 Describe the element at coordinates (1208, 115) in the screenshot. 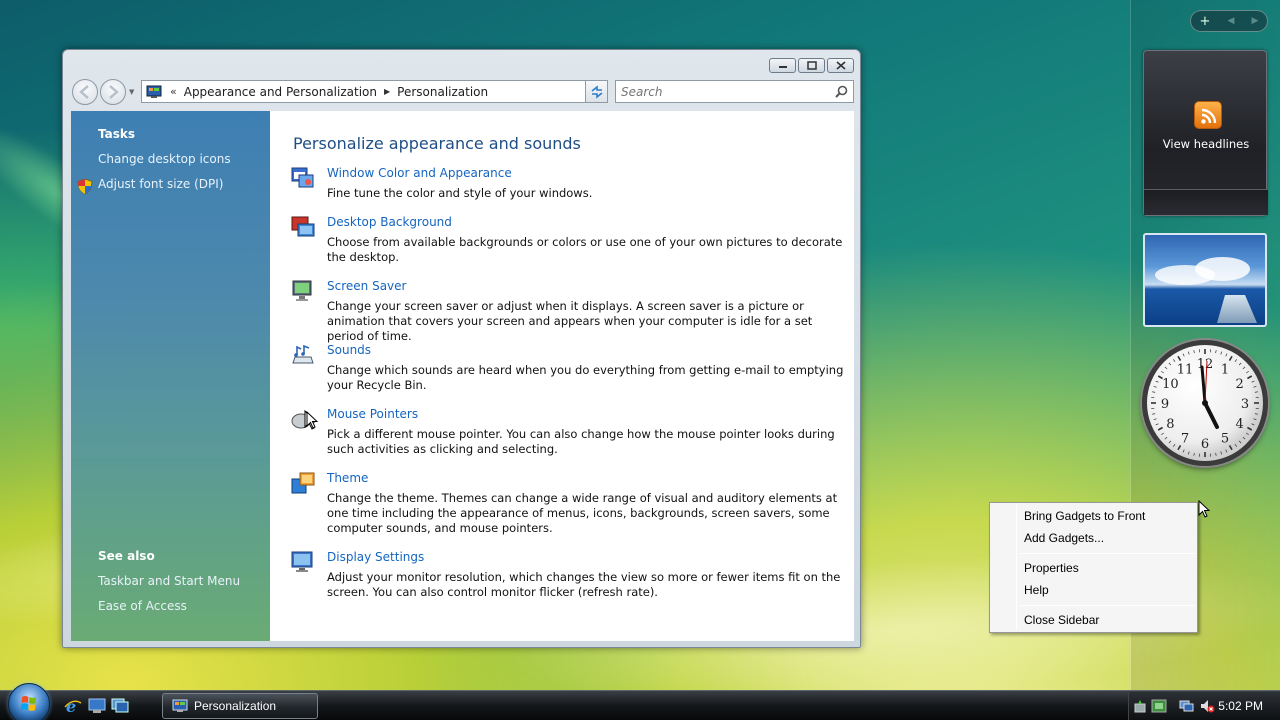

I see `rss-icon` at that location.